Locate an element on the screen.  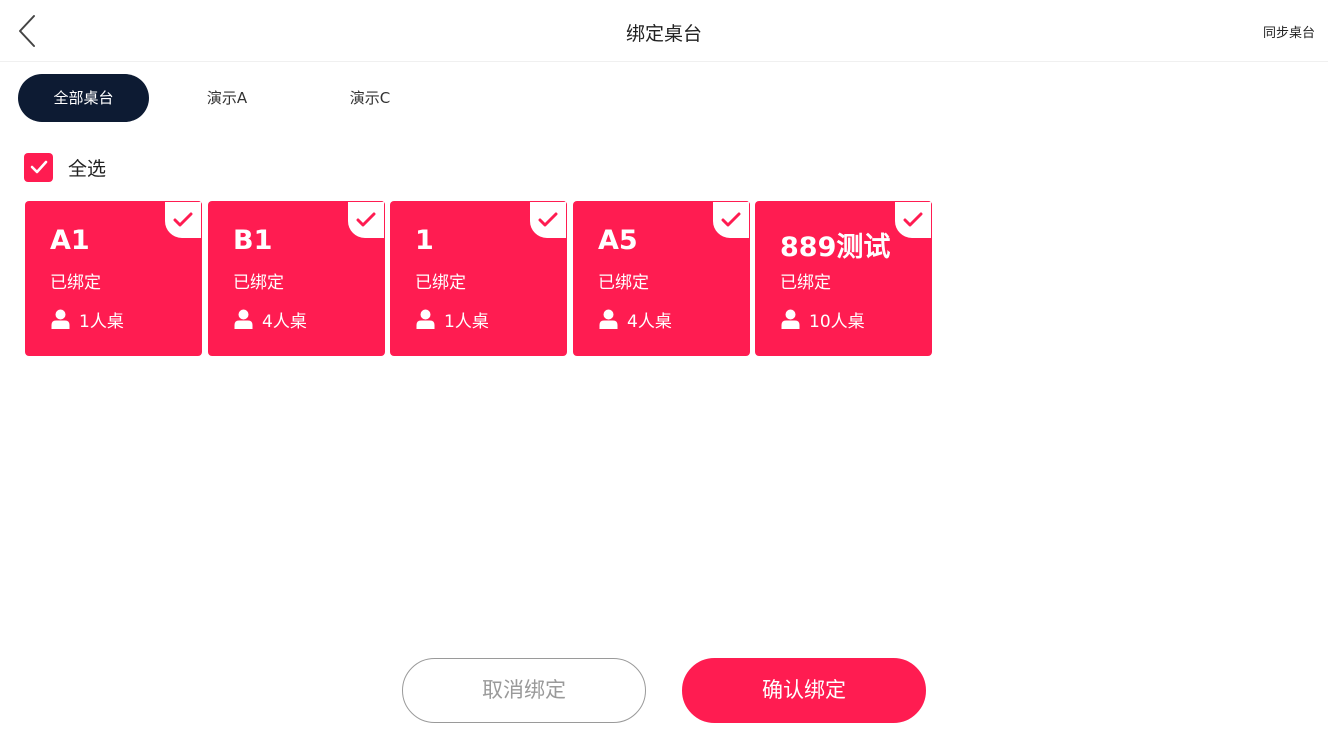
page-title: 绑定桌台 is located at coordinates (663, 34).